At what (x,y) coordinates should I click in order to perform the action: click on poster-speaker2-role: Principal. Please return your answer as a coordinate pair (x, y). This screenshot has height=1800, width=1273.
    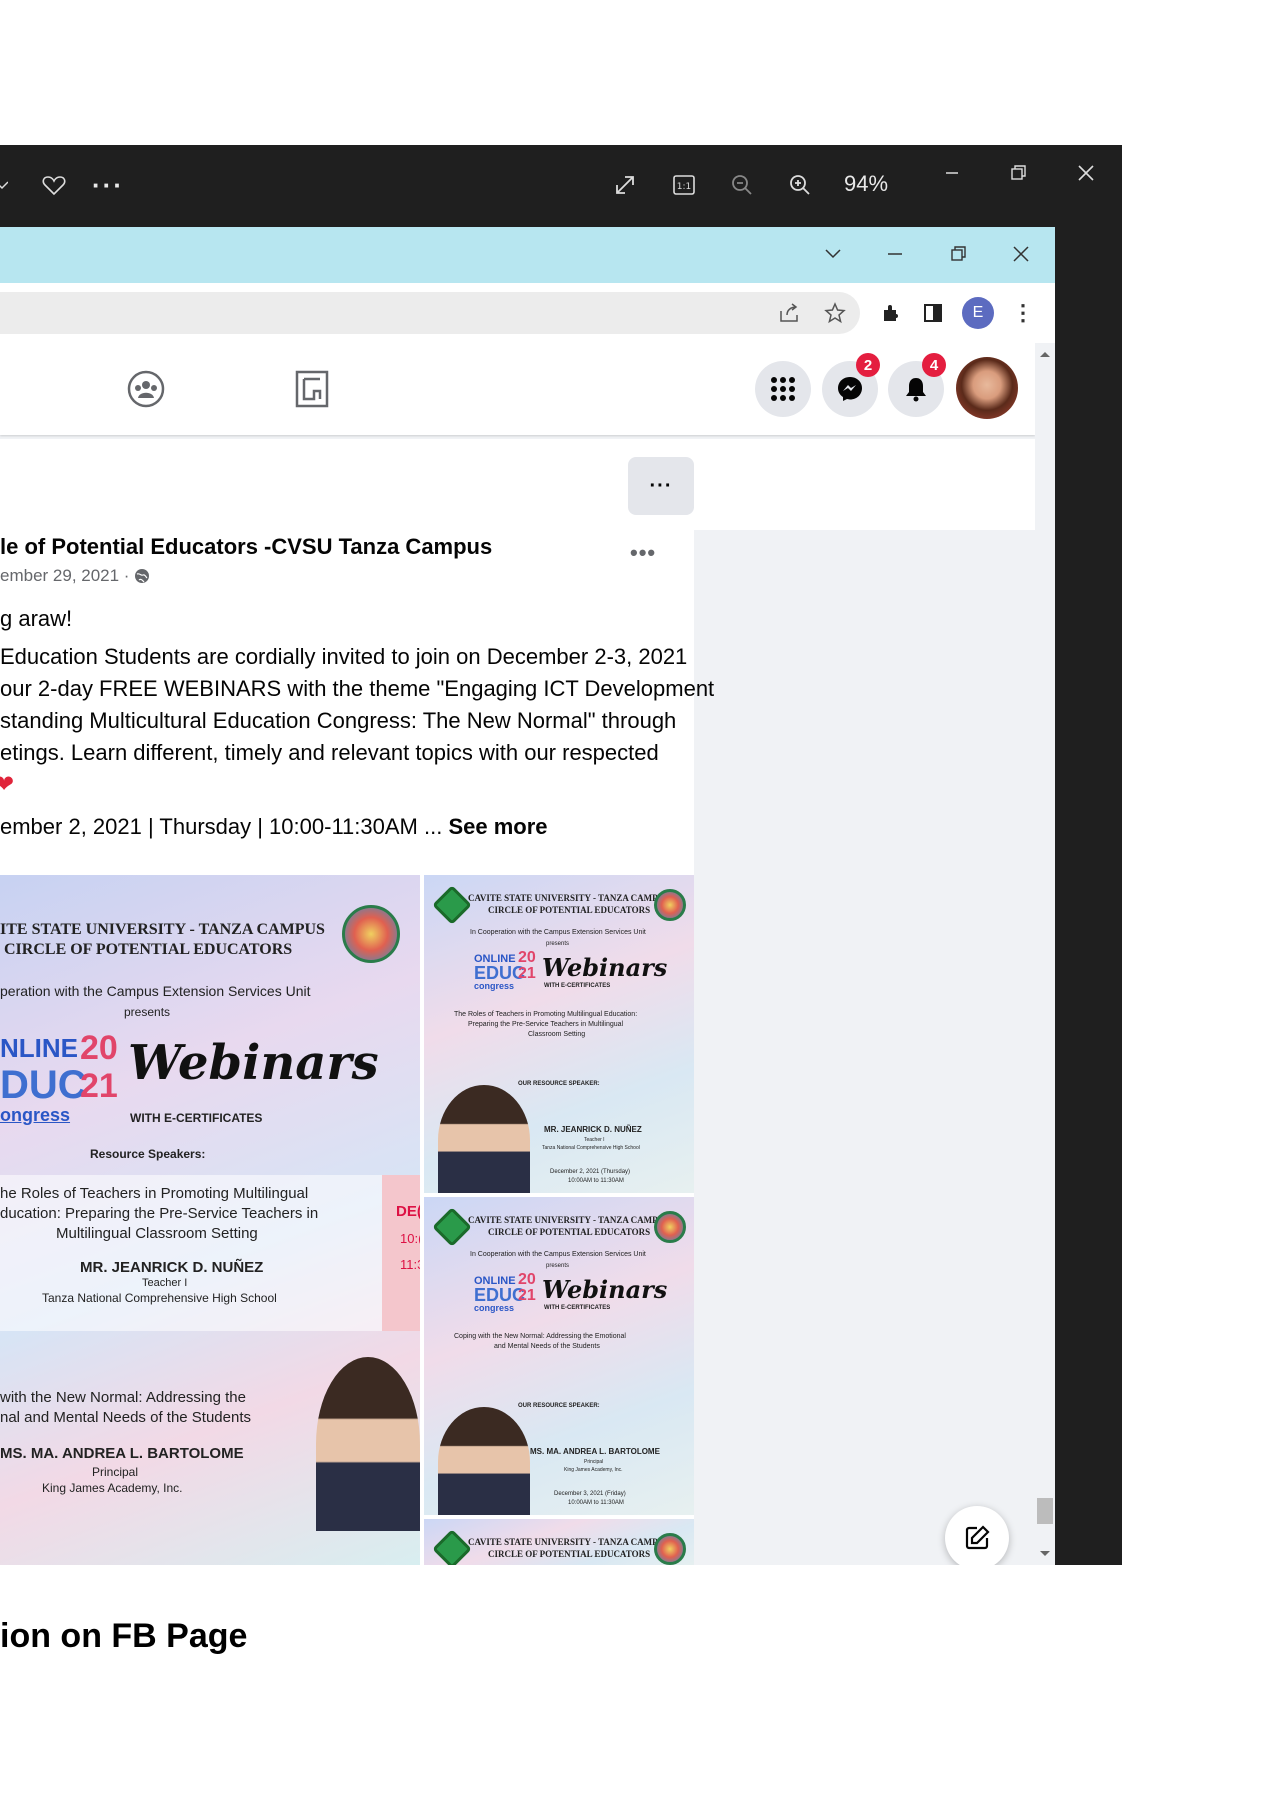
    Looking at the image, I should click on (115, 1472).